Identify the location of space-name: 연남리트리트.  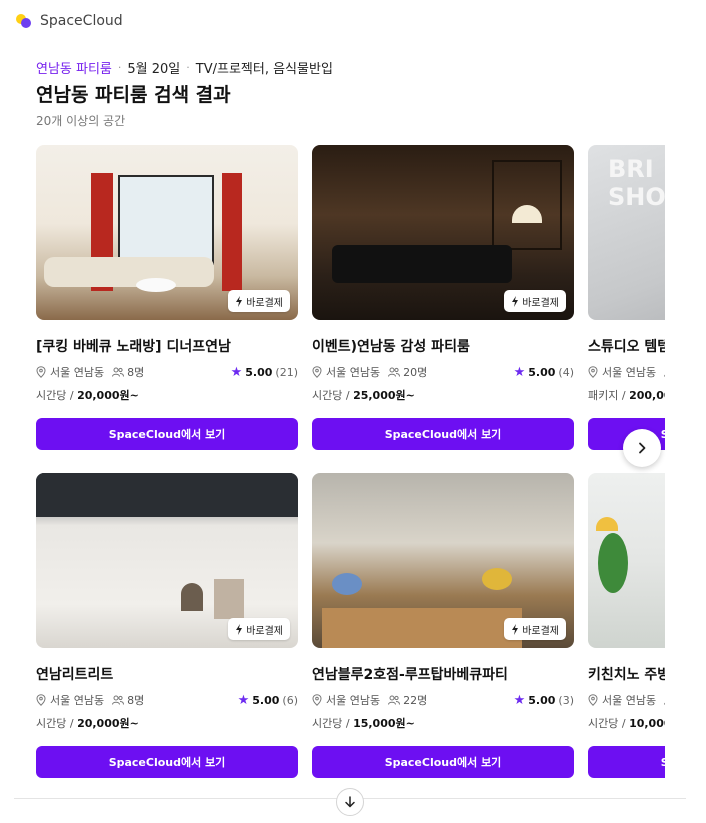
(167, 674).